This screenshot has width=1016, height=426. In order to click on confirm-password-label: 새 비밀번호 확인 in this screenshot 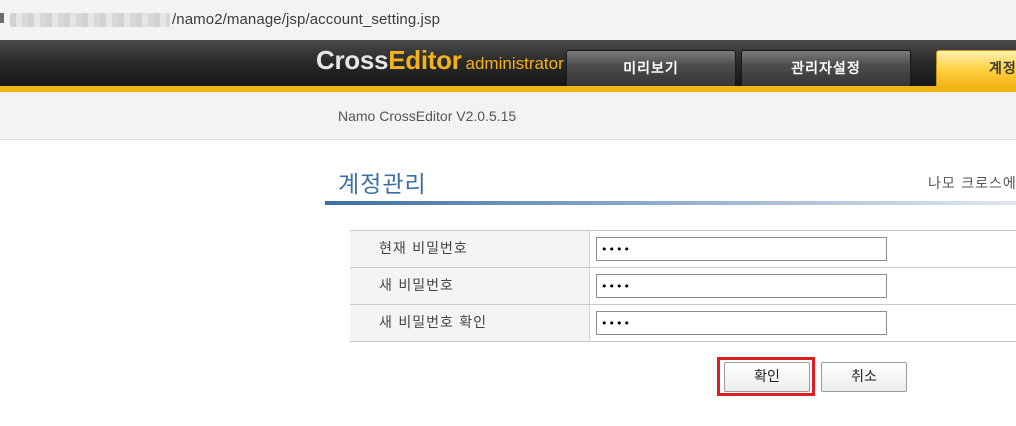, I will do `click(470, 323)`.